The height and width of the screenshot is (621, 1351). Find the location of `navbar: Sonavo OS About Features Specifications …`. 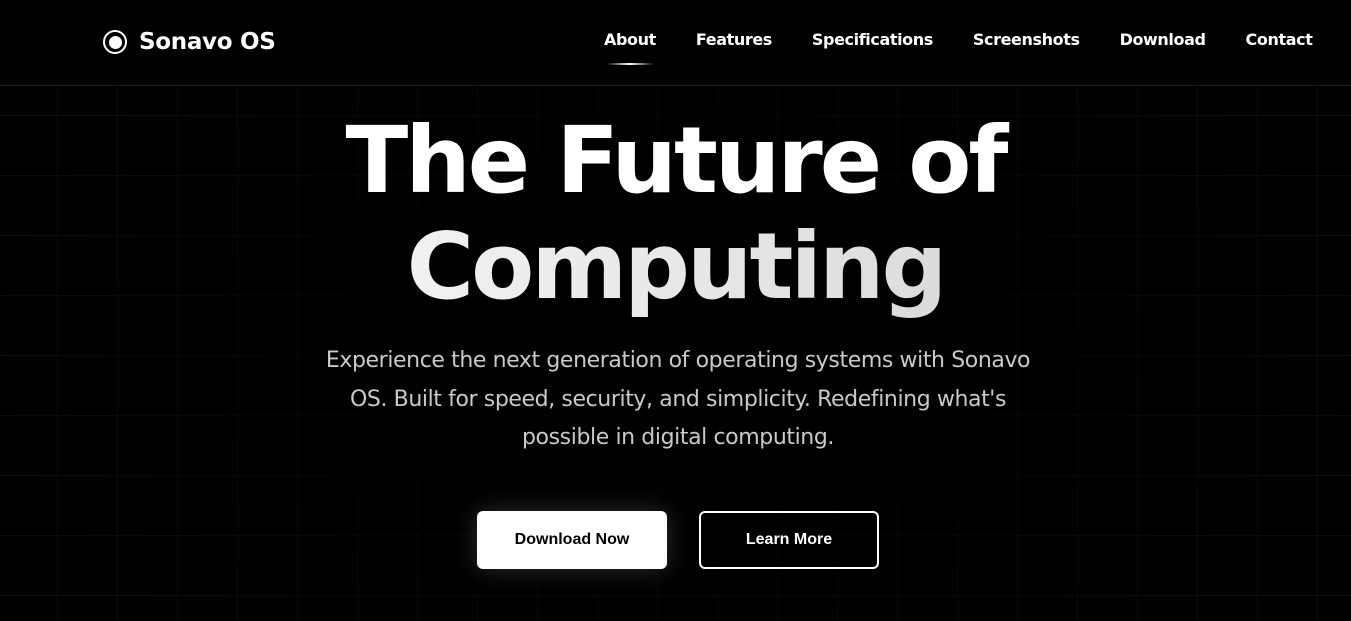

navbar: Sonavo OS About Features Specifications … is located at coordinates (675, 43).